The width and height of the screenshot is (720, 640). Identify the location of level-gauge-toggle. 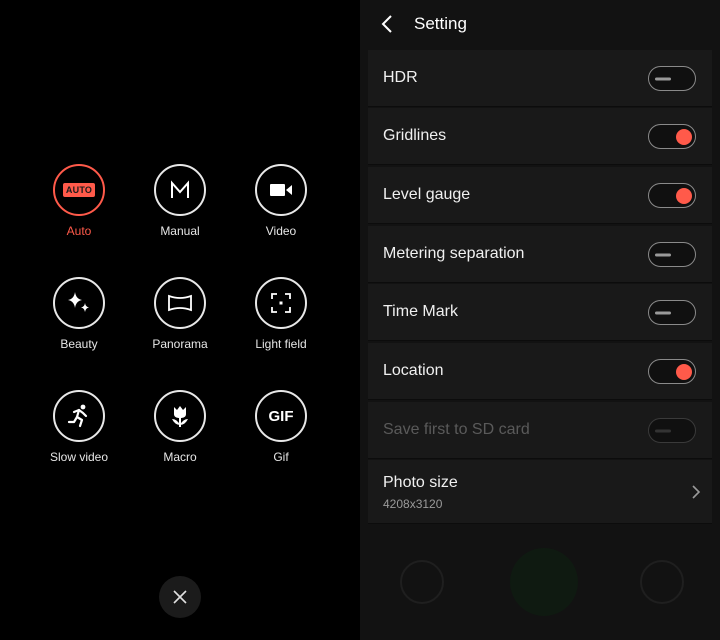
(672, 195).